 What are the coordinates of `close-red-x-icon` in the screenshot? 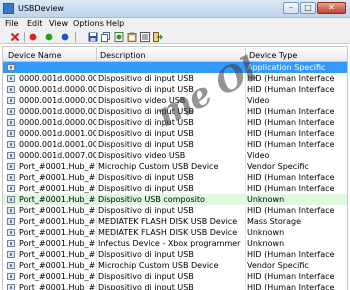 It's located at (15, 37).